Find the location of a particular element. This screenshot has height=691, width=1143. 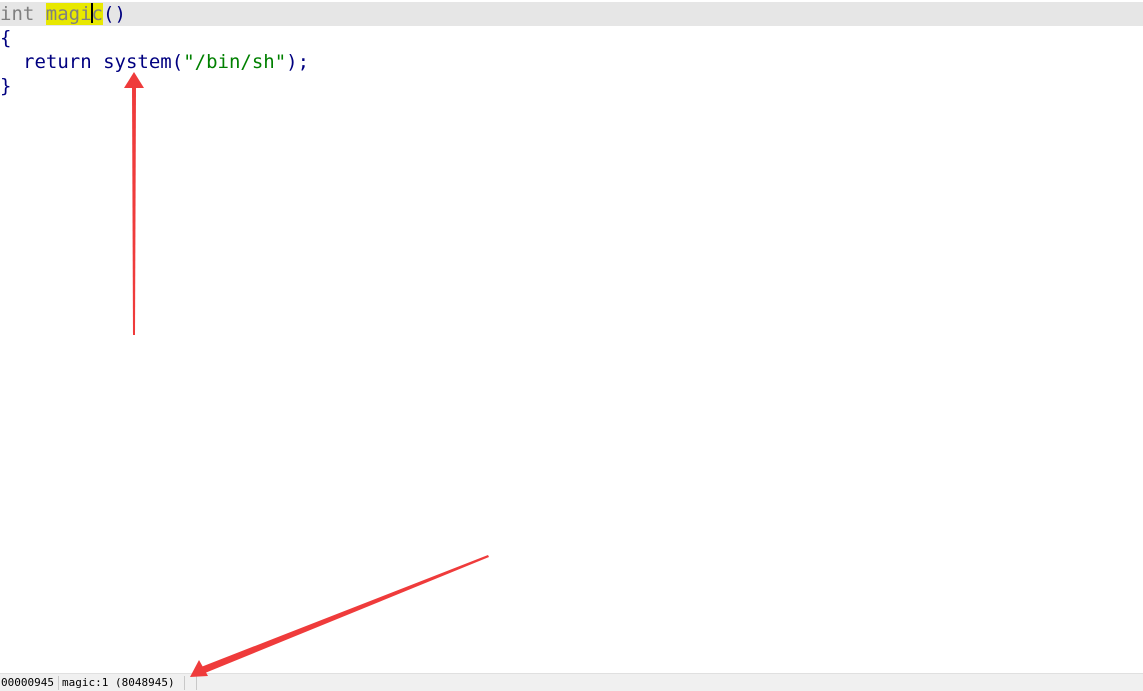

function-name-part-1: magi is located at coordinates (68, 14).